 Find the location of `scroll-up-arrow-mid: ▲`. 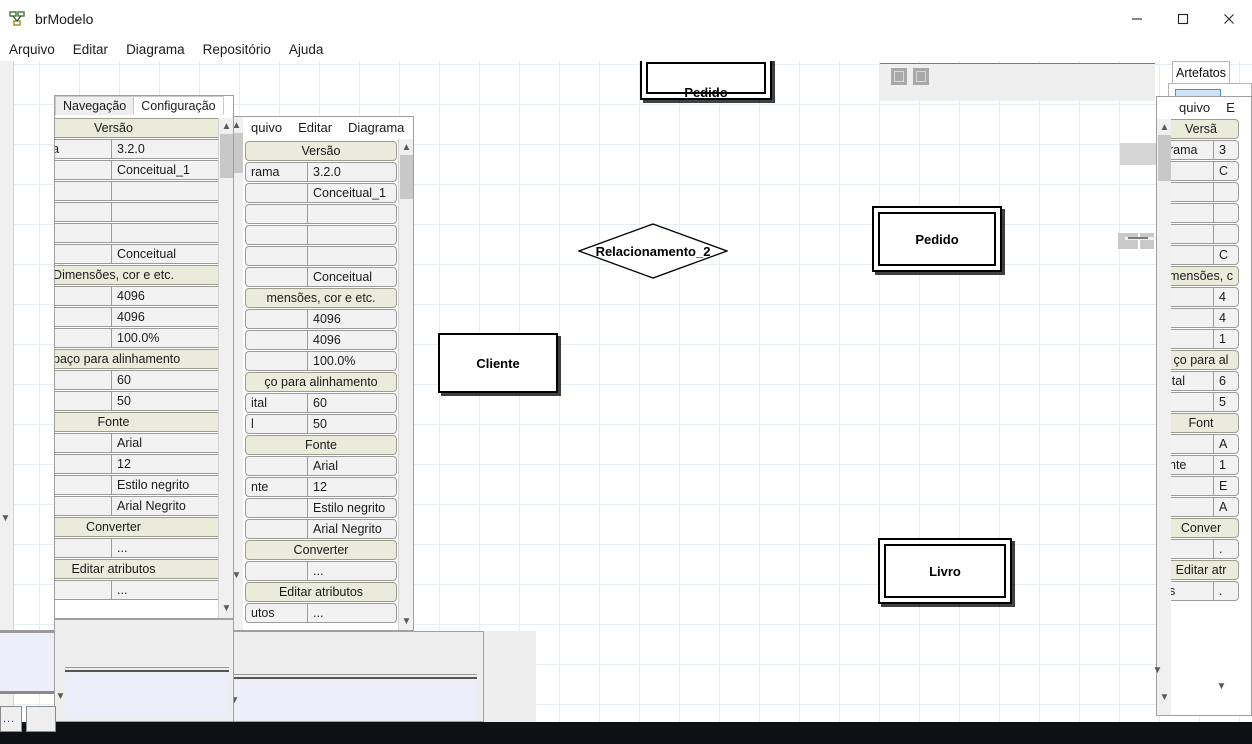

scroll-up-arrow-mid: ▲ is located at coordinates (406, 147).